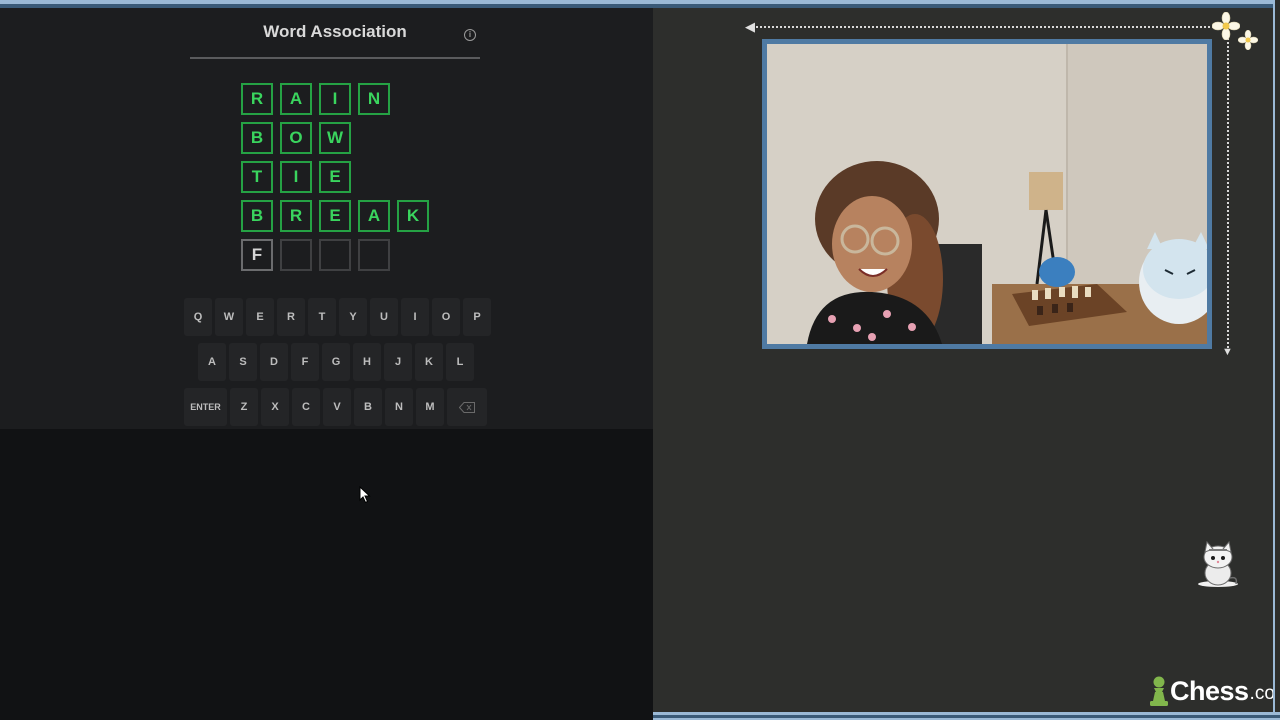 Image resolution: width=1280 pixels, height=720 pixels. Describe the element at coordinates (399, 407) in the screenshot. I see `key: N` at that location.